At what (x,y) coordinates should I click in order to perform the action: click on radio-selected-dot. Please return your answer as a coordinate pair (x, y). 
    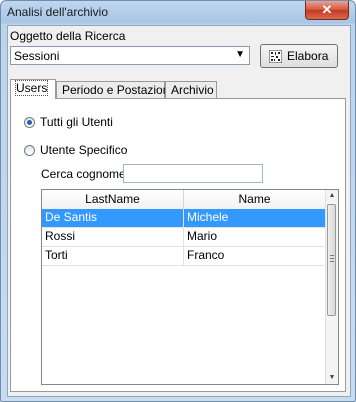
    Looking at the image, I should click on (29, 122).